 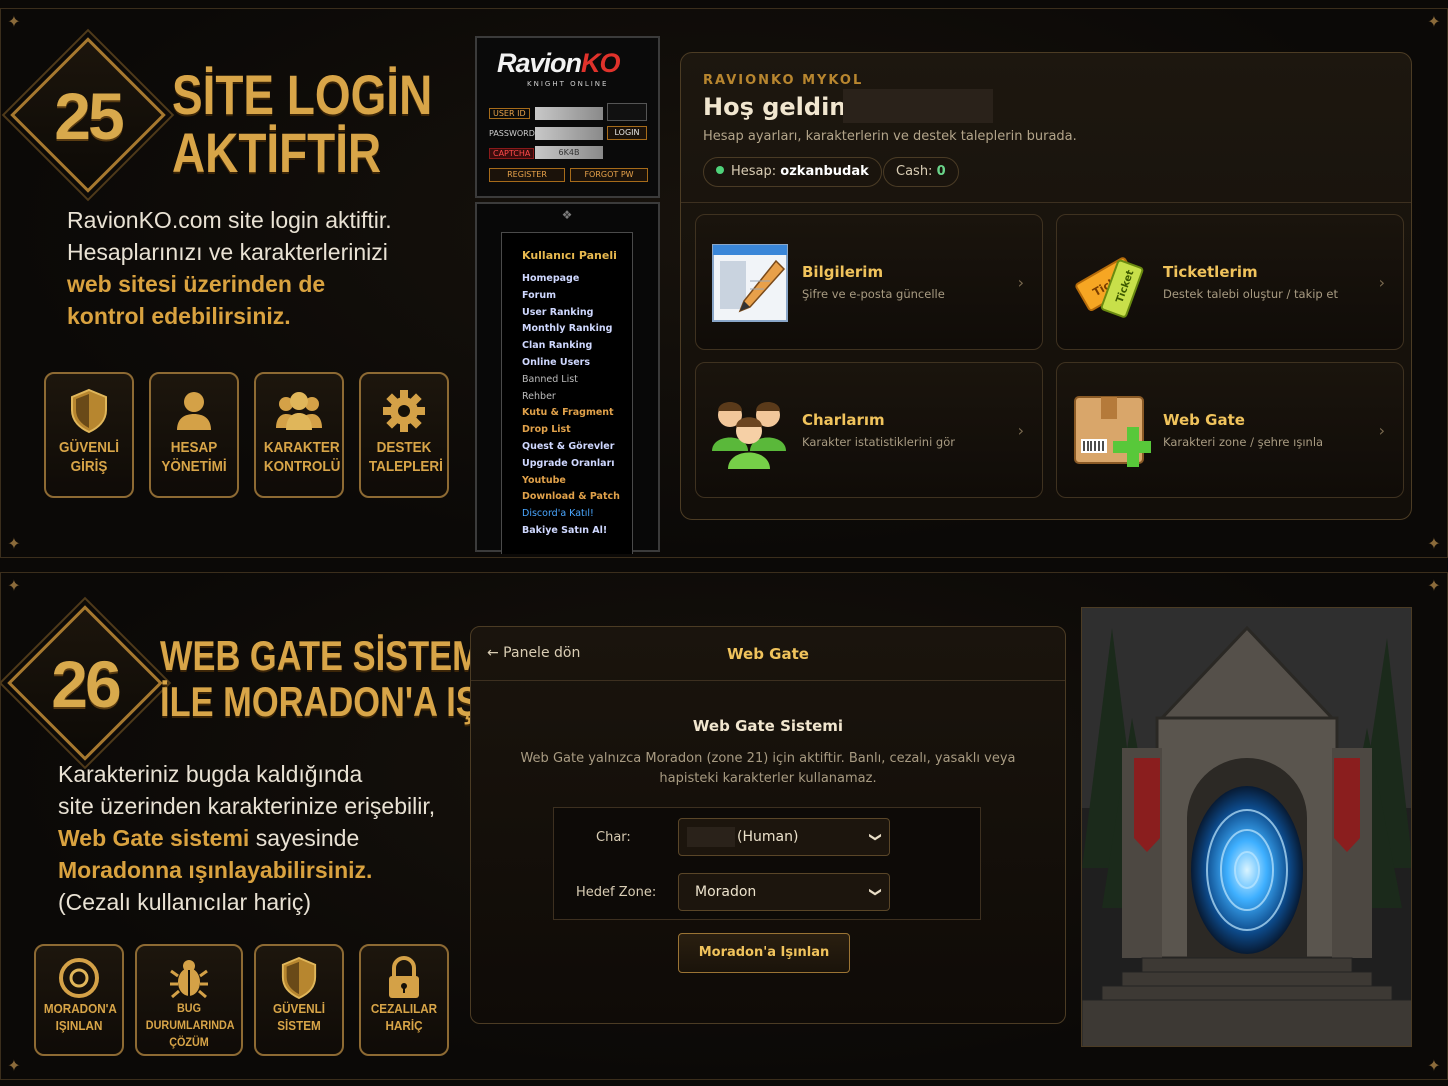 I want to click on chevron-down-icon: ❯, so click(x=875, y=892).